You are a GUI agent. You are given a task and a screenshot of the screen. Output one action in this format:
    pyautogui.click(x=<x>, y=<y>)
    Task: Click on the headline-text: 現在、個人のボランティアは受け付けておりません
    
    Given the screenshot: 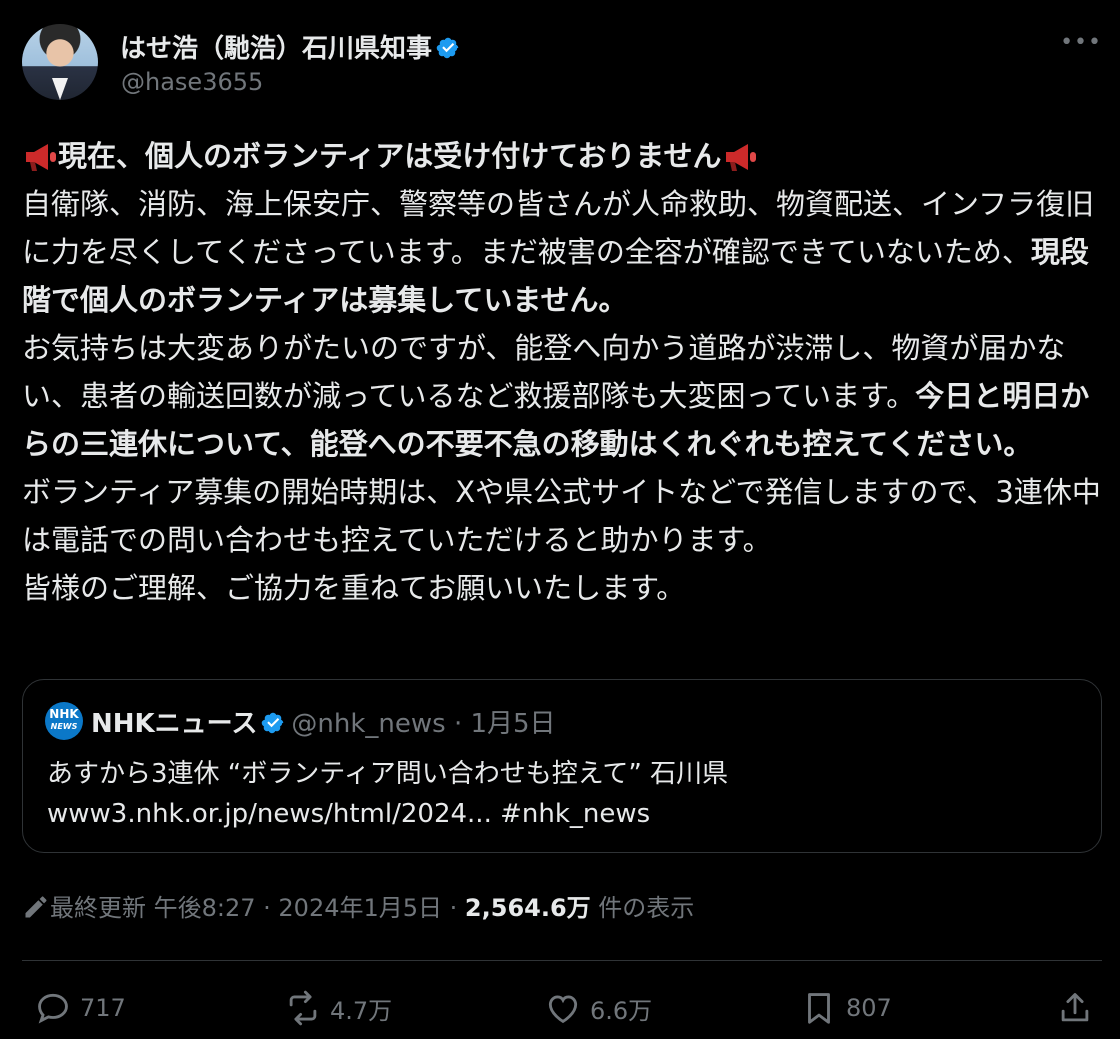 What is the action you would take?
    pyautogui.click(x=390, y=156)
    